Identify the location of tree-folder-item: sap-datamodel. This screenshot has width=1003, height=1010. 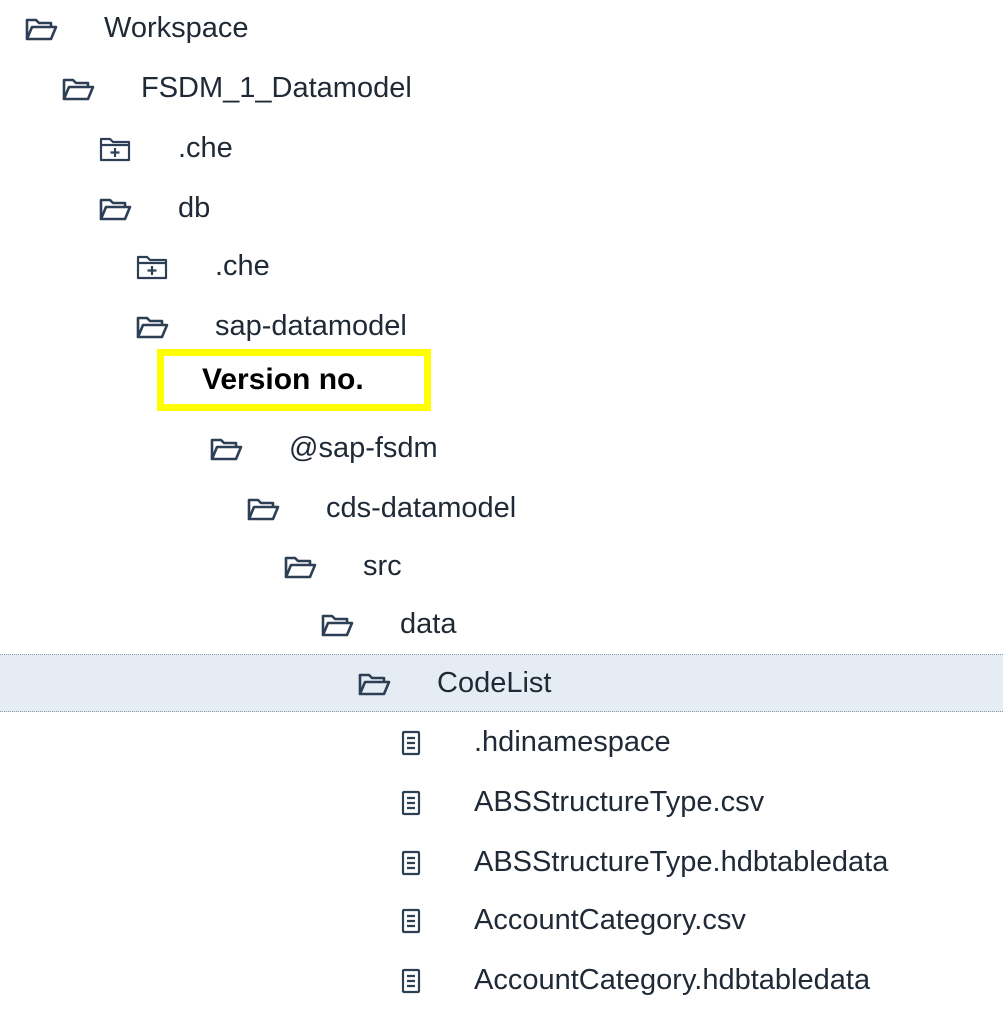
(501, 327).